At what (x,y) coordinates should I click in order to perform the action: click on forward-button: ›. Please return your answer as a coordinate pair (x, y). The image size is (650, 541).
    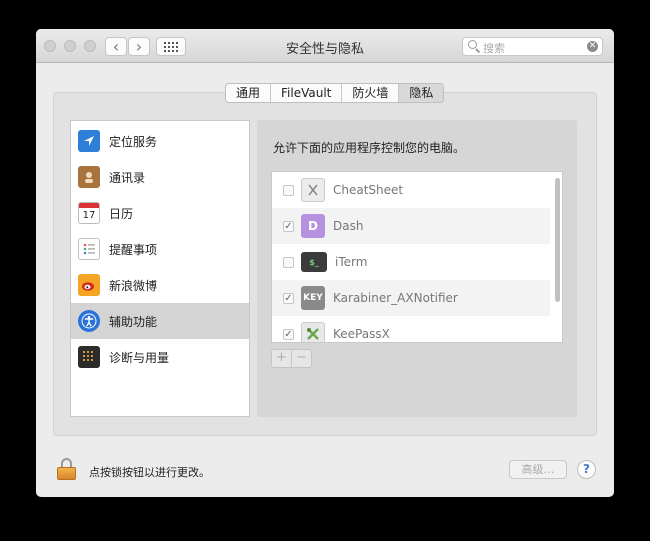
    Looking at the image, I should click on (139, 46).